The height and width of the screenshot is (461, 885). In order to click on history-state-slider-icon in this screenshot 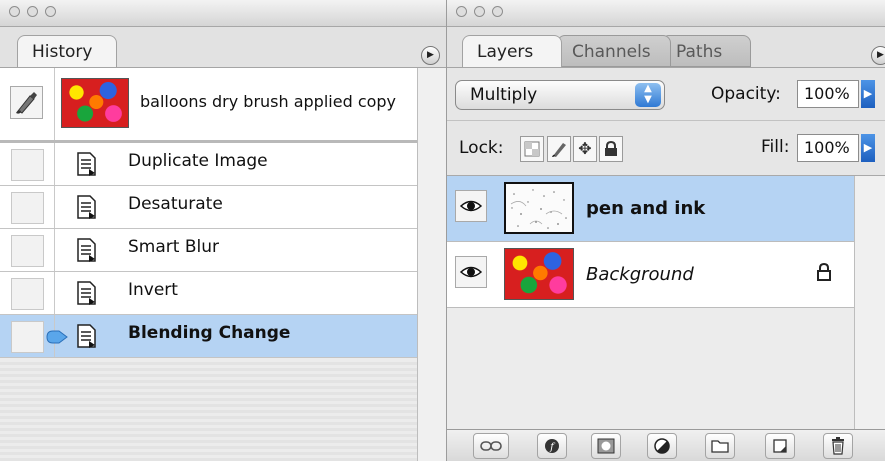, I will do `click(57, 337)`.